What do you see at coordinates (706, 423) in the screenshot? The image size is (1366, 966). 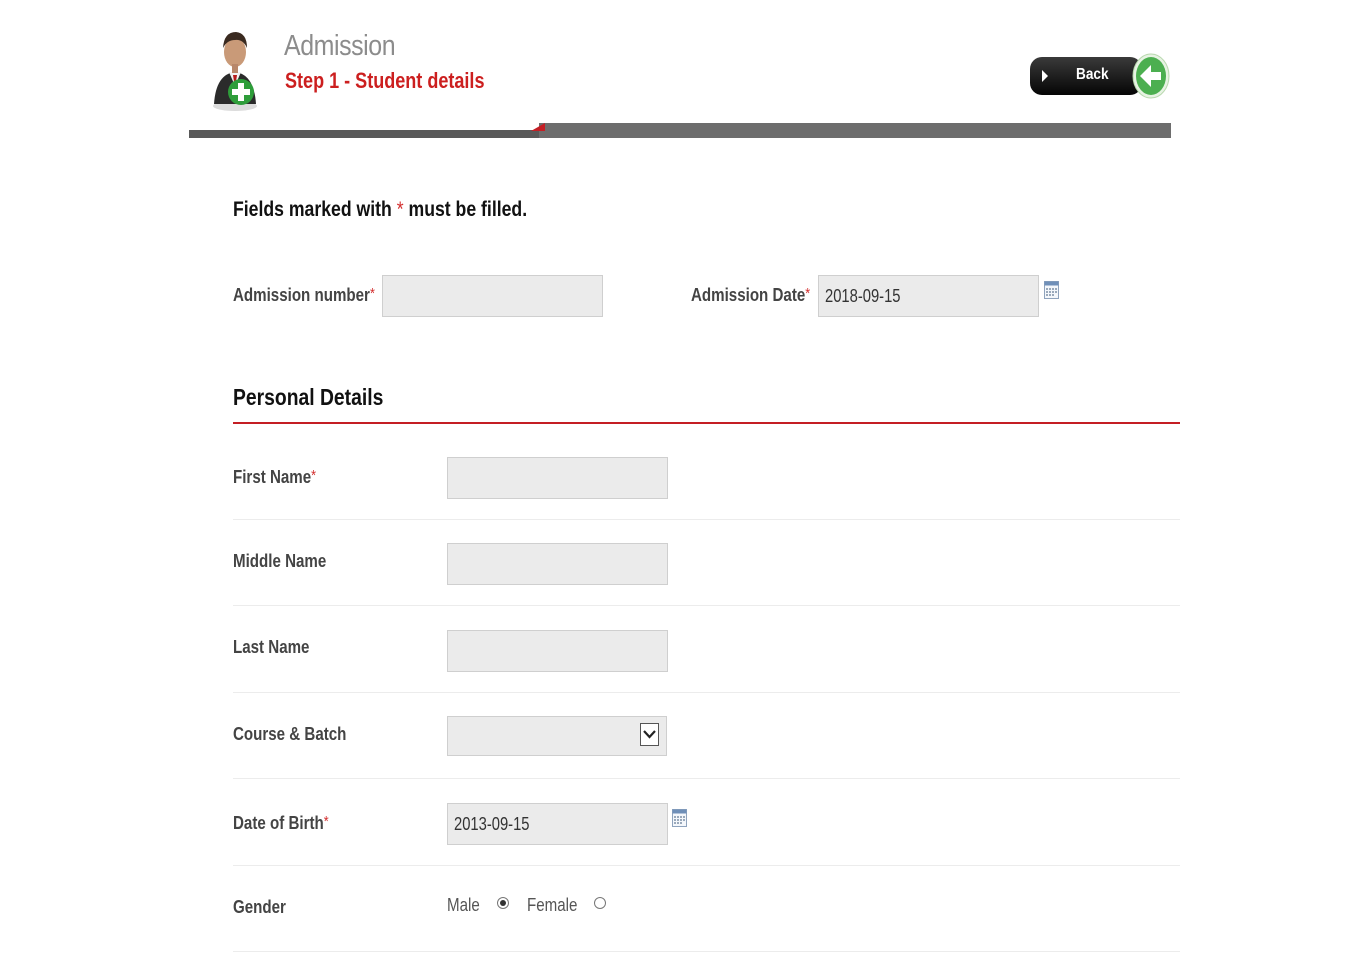 I see `section-divider` at bounding box center [706, 423].